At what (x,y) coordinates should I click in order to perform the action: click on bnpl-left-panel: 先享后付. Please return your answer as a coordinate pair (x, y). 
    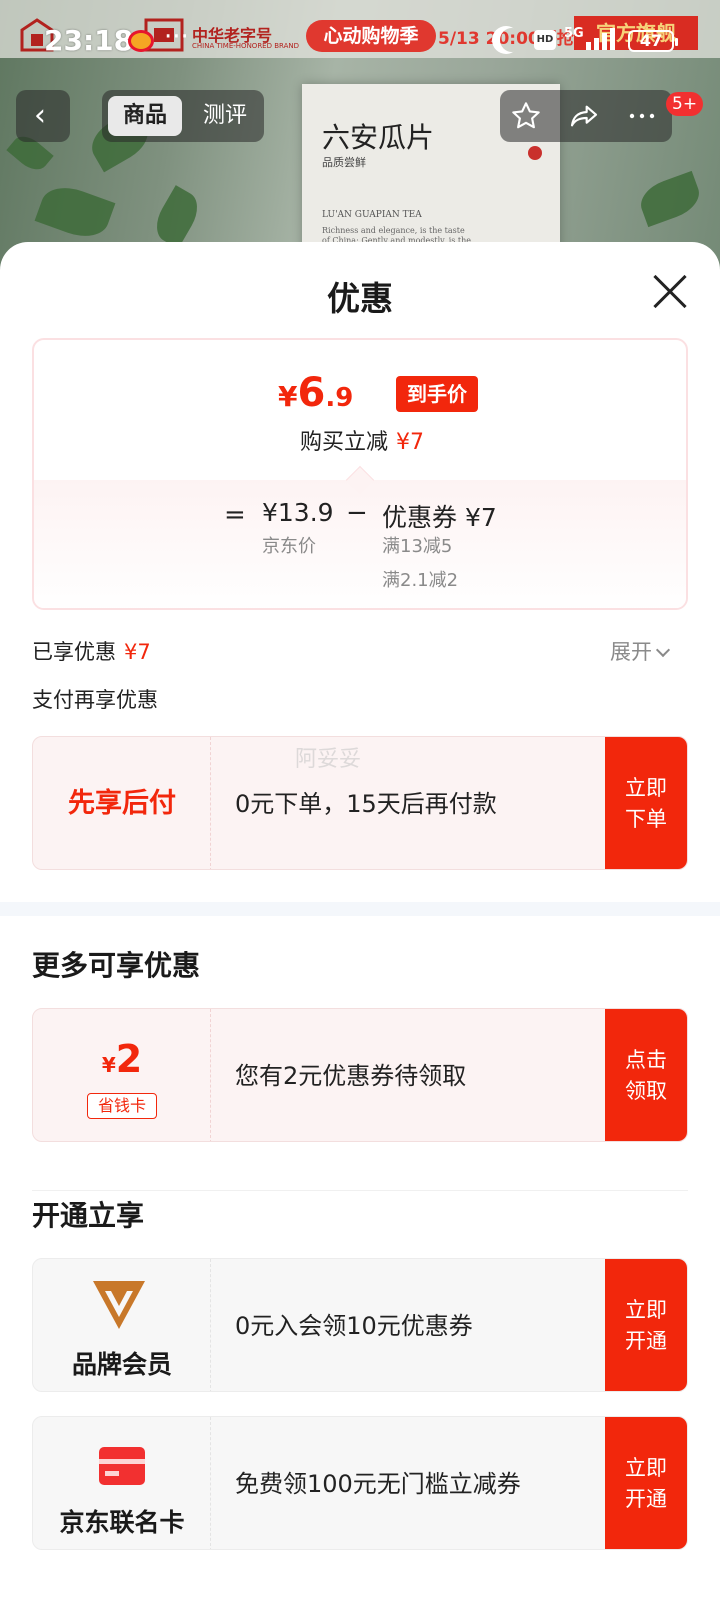
    Looking at the image, I should click on (122, 803).